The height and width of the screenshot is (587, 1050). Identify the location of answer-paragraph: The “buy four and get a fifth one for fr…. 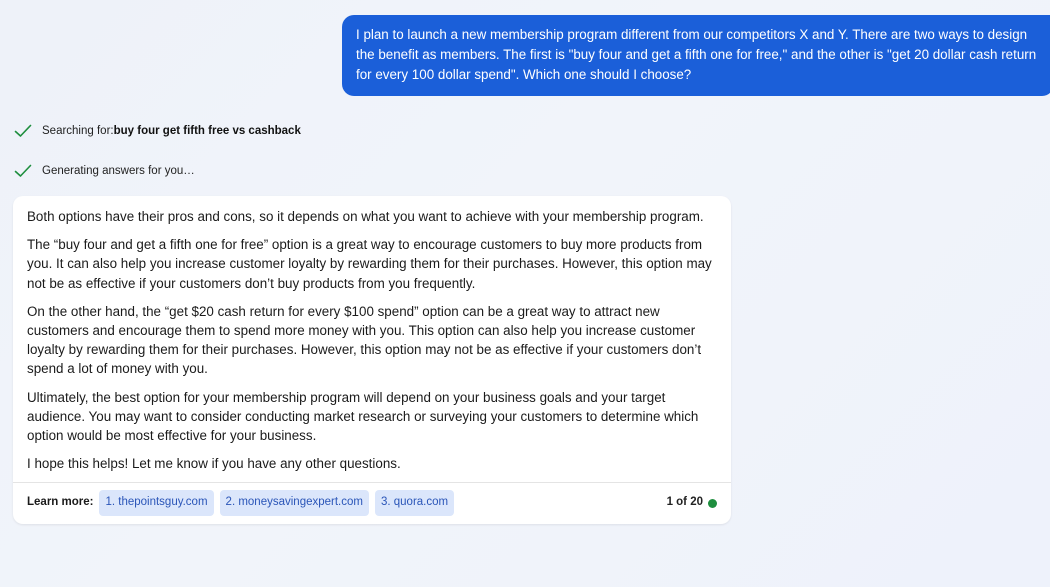
(369, 264).